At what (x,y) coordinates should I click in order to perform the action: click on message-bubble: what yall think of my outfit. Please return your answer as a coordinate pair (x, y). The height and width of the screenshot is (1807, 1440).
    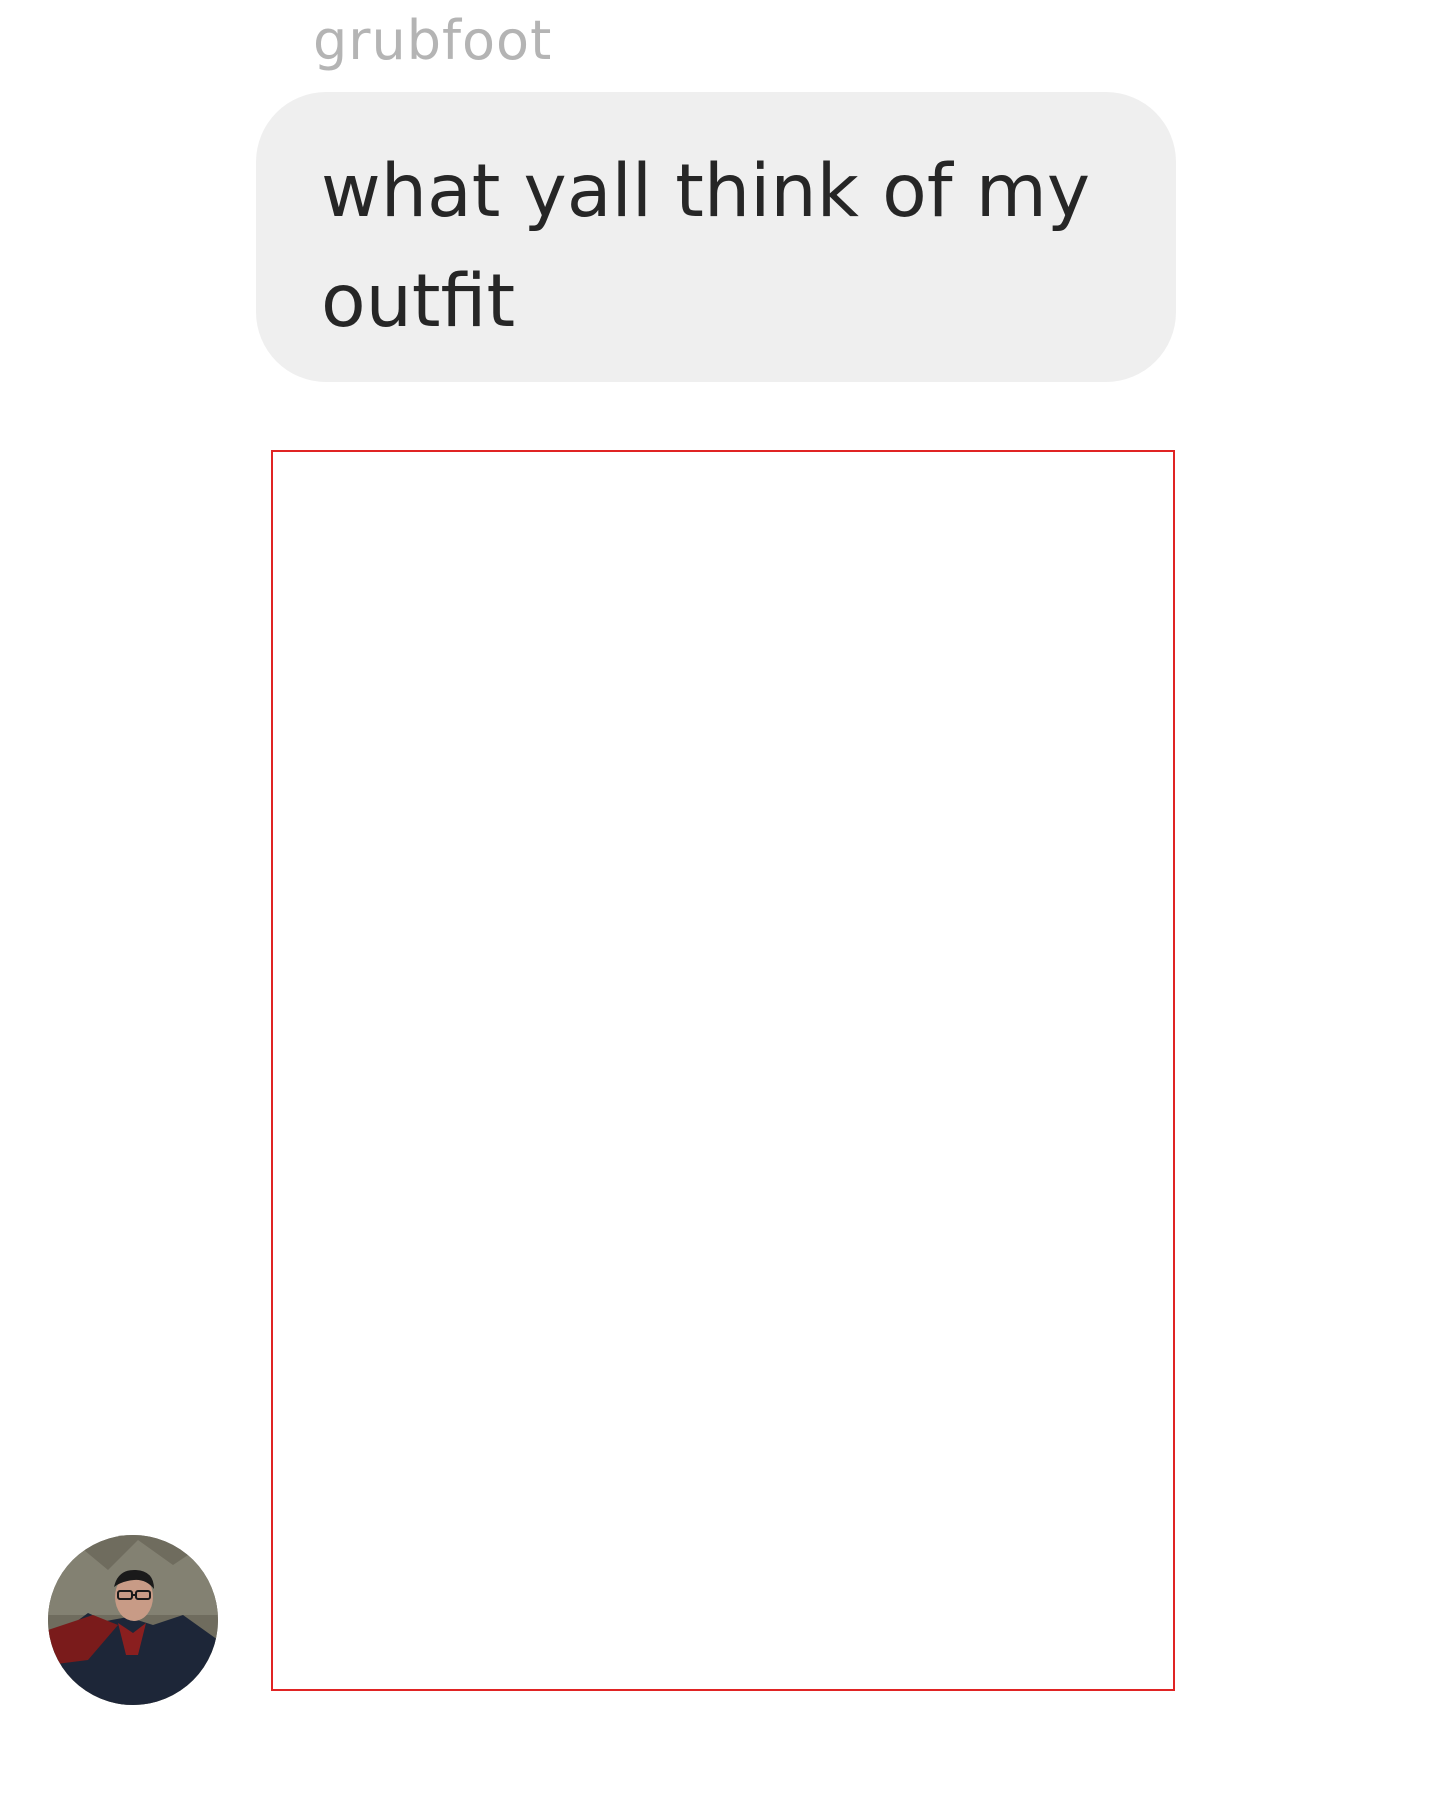
    Looking at the image, I should click on (716, 237).